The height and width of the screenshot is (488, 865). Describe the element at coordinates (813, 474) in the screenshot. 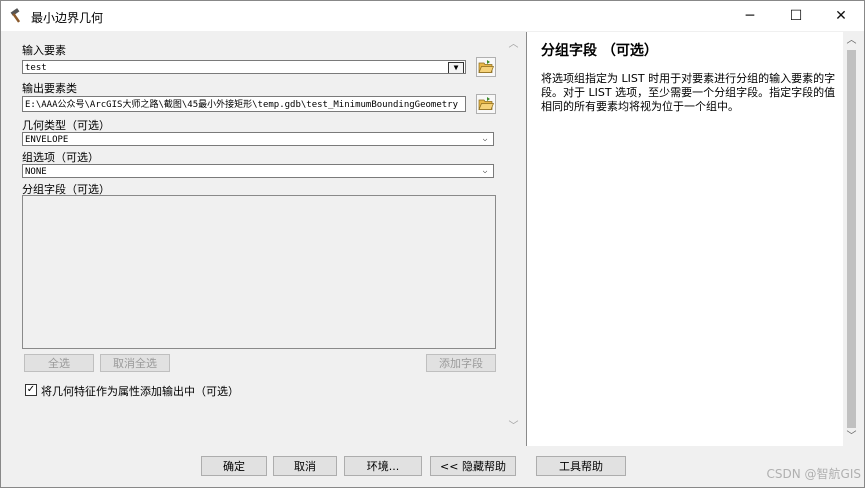

I see `watermark: CSDN @智航GIS` at that location.